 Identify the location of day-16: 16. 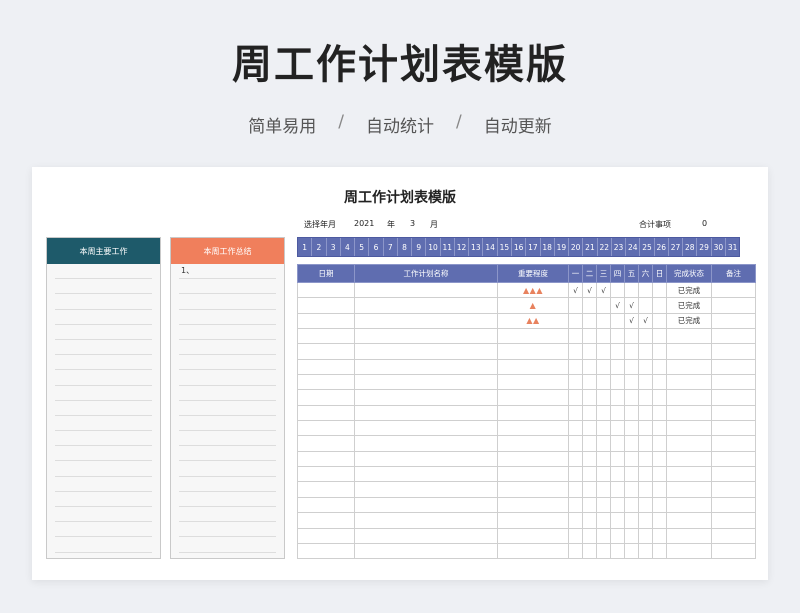
(519, 247).